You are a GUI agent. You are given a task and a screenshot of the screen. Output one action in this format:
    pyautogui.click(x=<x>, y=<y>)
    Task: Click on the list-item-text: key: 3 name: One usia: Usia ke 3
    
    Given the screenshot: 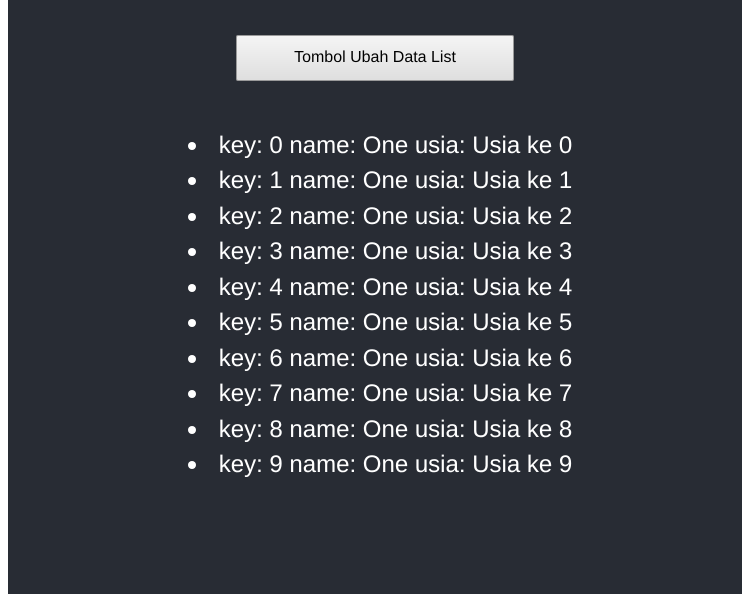 What is the action you would take?
    pyautogui.click(x=395, y=252)
    